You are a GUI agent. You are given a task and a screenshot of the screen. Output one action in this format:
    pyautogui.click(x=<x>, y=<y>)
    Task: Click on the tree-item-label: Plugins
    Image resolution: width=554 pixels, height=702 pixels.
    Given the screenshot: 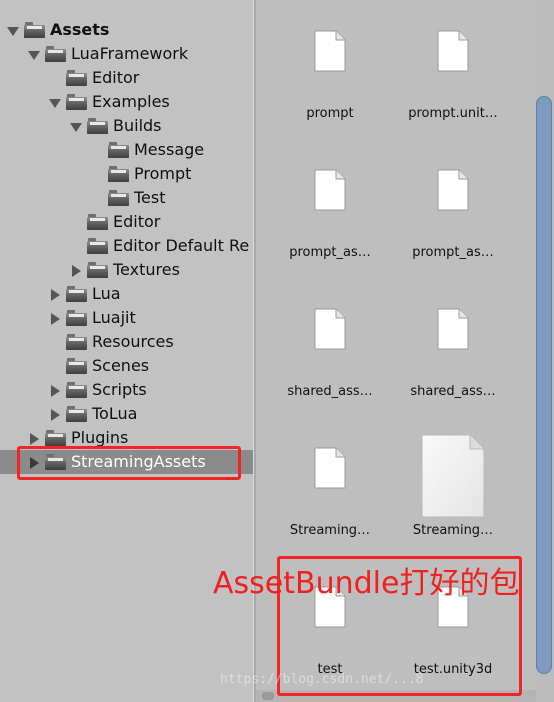 What is the action you would take?
    pyautogui.click(x=100, y=437)
    